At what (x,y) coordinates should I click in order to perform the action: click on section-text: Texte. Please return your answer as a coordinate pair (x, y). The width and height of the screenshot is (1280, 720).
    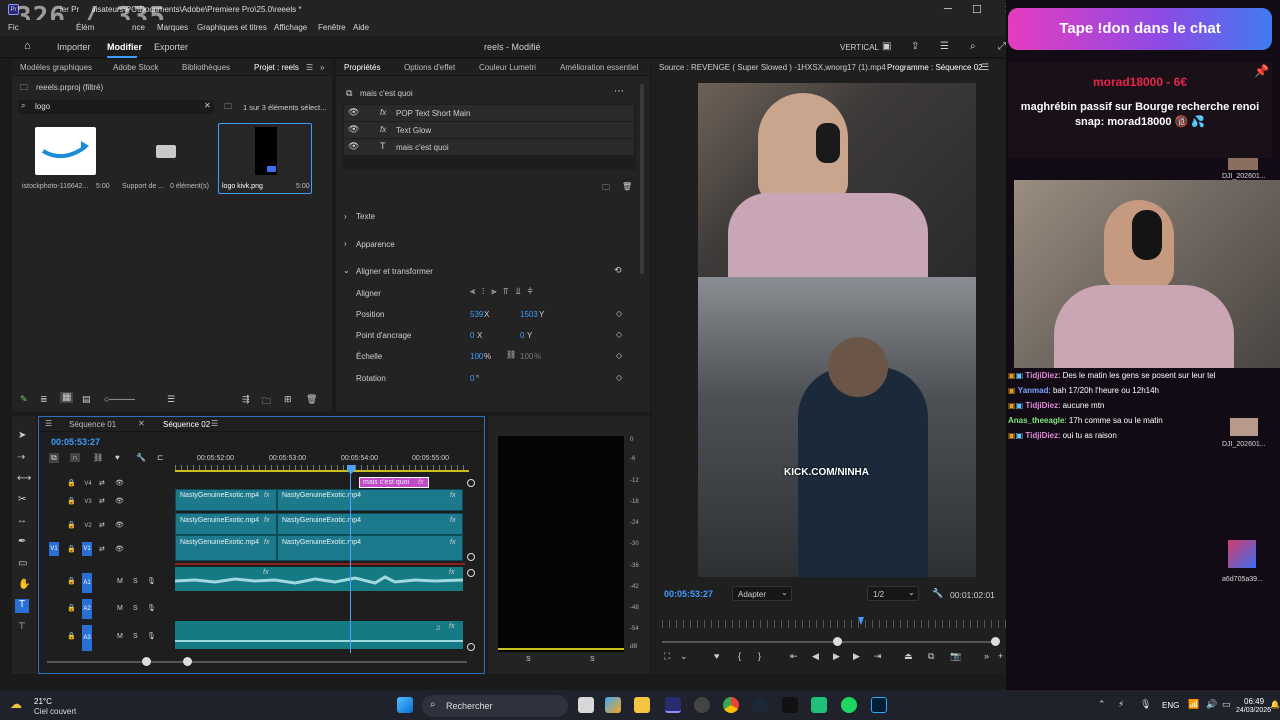
    Looking at the image, I should click on (365, 216).